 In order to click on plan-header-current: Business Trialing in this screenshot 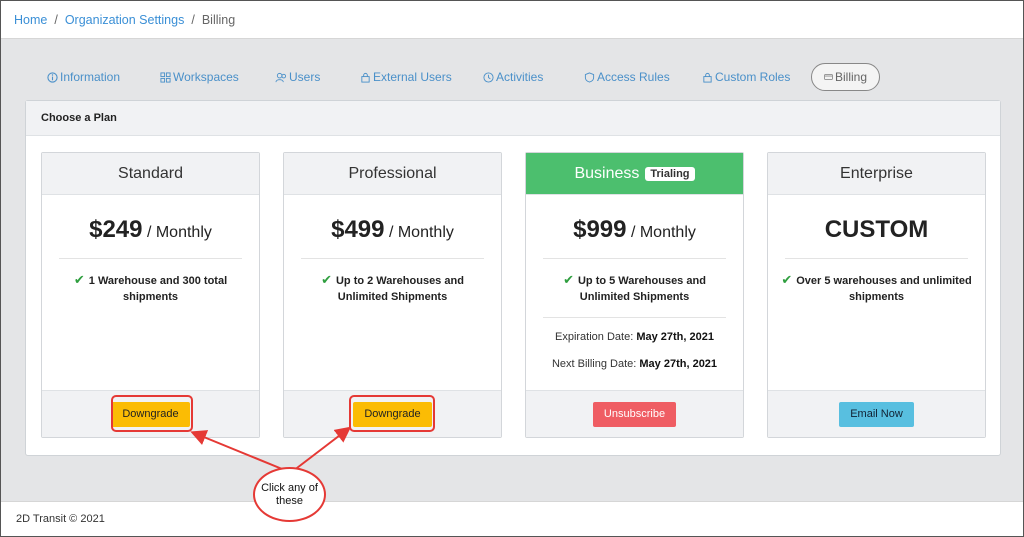, I will do `click(634, 174)`.